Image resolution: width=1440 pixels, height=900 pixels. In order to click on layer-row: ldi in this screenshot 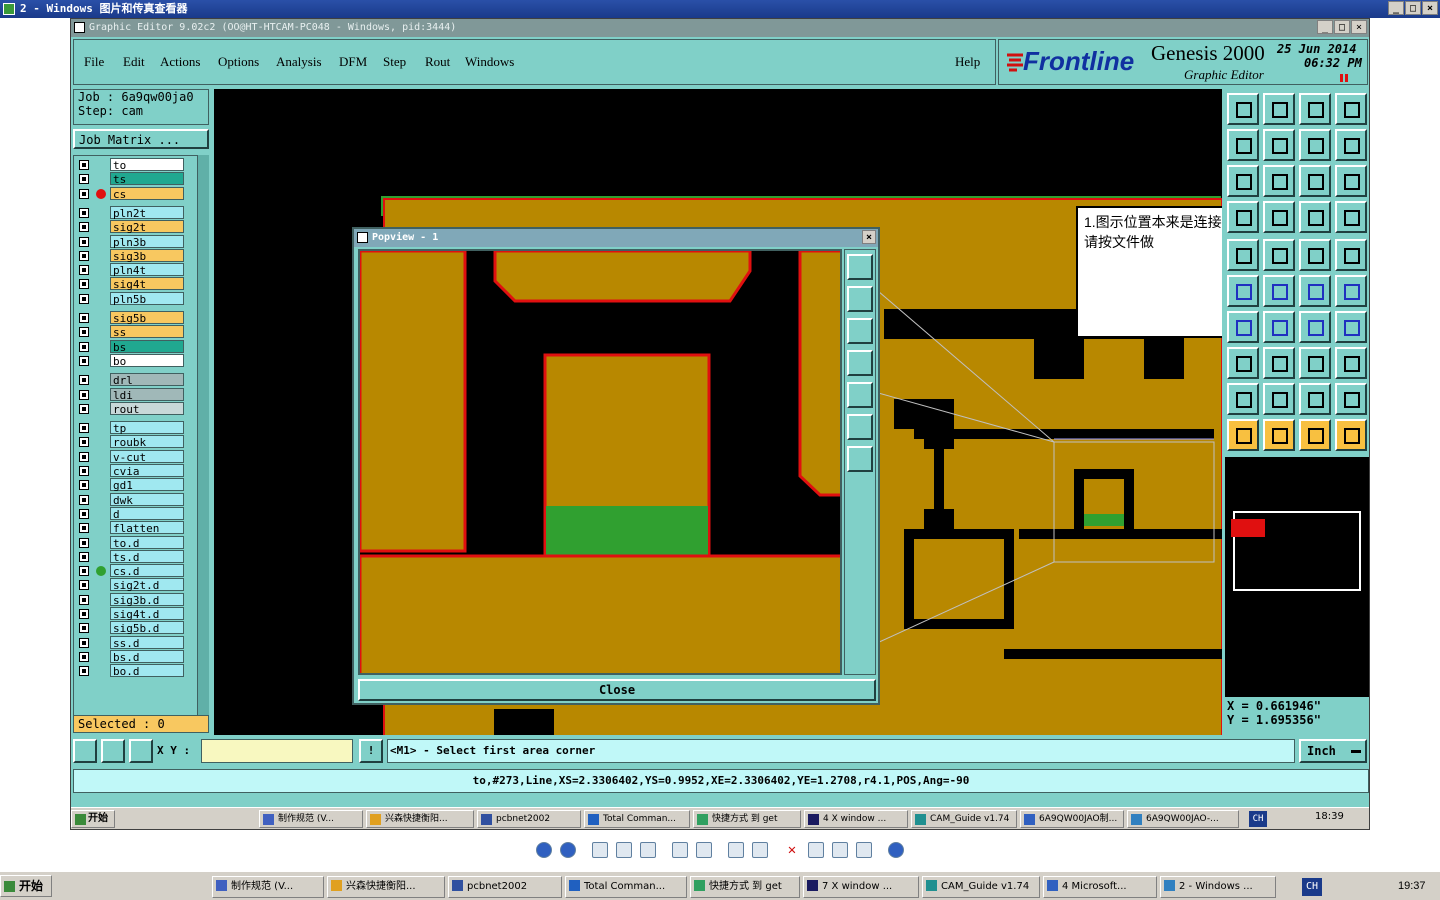, I will do `click(131, 394)`.